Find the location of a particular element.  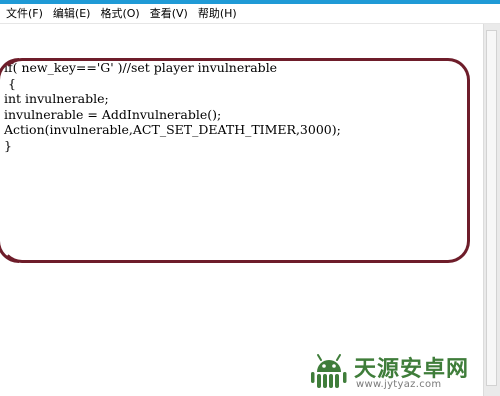

vertical-scrollbar is located at coordinates (491, 210).